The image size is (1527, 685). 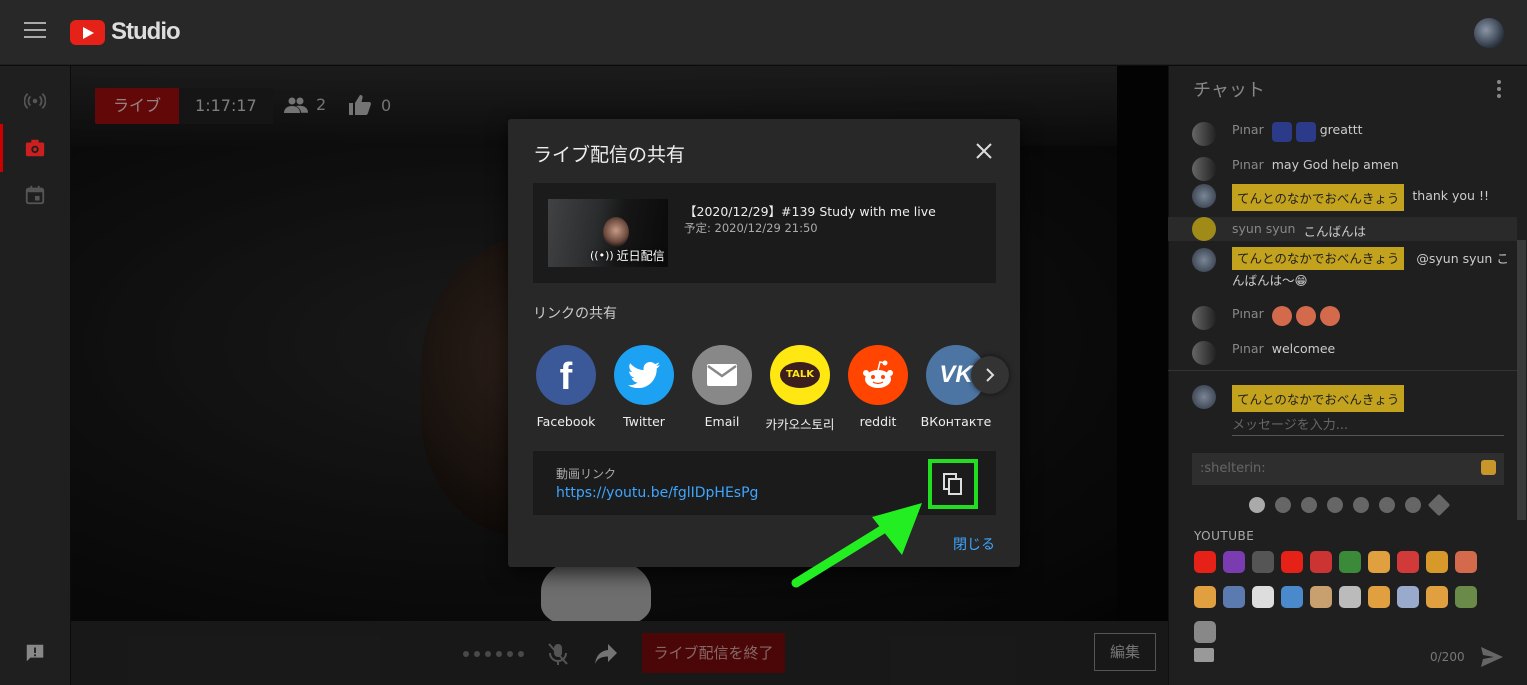 I want to click on chat-author: てんとのなかでおべんきょう, so click(x=1318, y=258).